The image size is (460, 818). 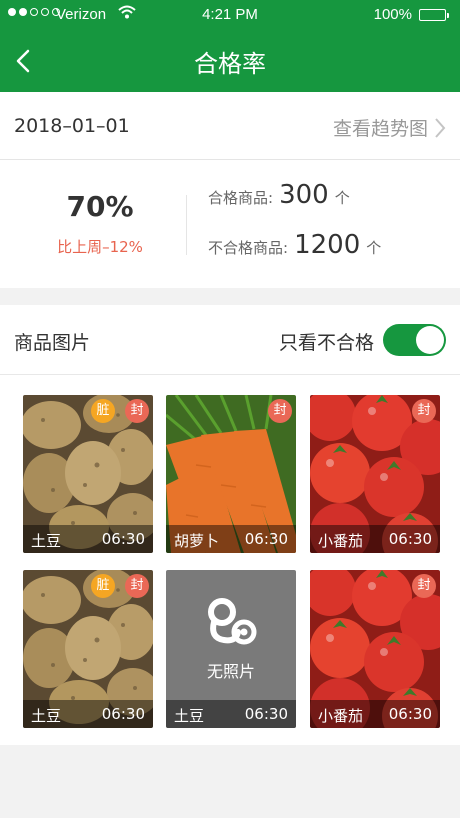 I want to click on card-caption: 胡萝卜 06:30, so click(x=231, y=539).